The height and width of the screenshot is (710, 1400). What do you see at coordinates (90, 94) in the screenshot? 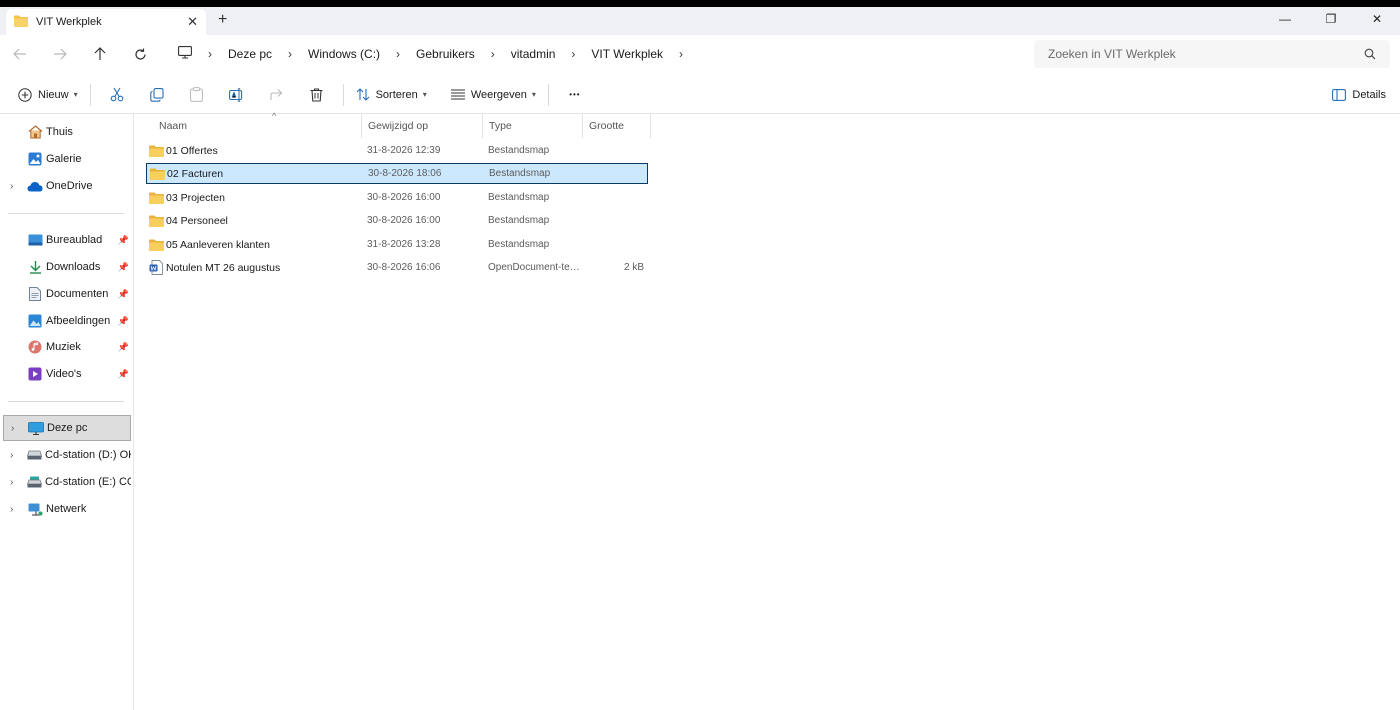
I see `toolbar-divider` at bounding box center [90, 94].